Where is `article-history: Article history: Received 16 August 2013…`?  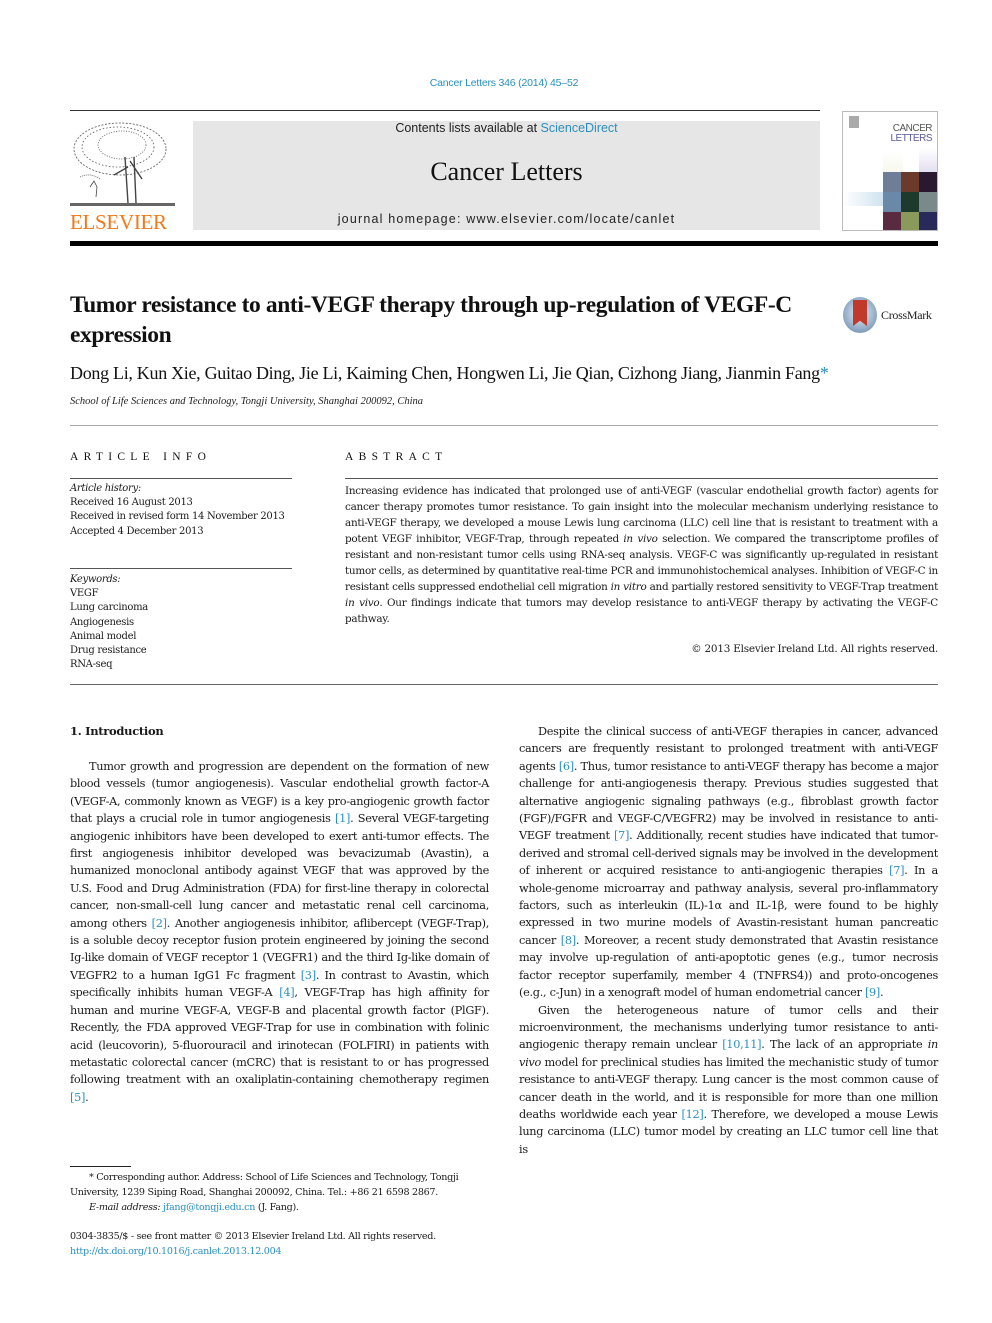
article-history: Article history: Received 16 August 2013… is located at coordinates (190, 510).